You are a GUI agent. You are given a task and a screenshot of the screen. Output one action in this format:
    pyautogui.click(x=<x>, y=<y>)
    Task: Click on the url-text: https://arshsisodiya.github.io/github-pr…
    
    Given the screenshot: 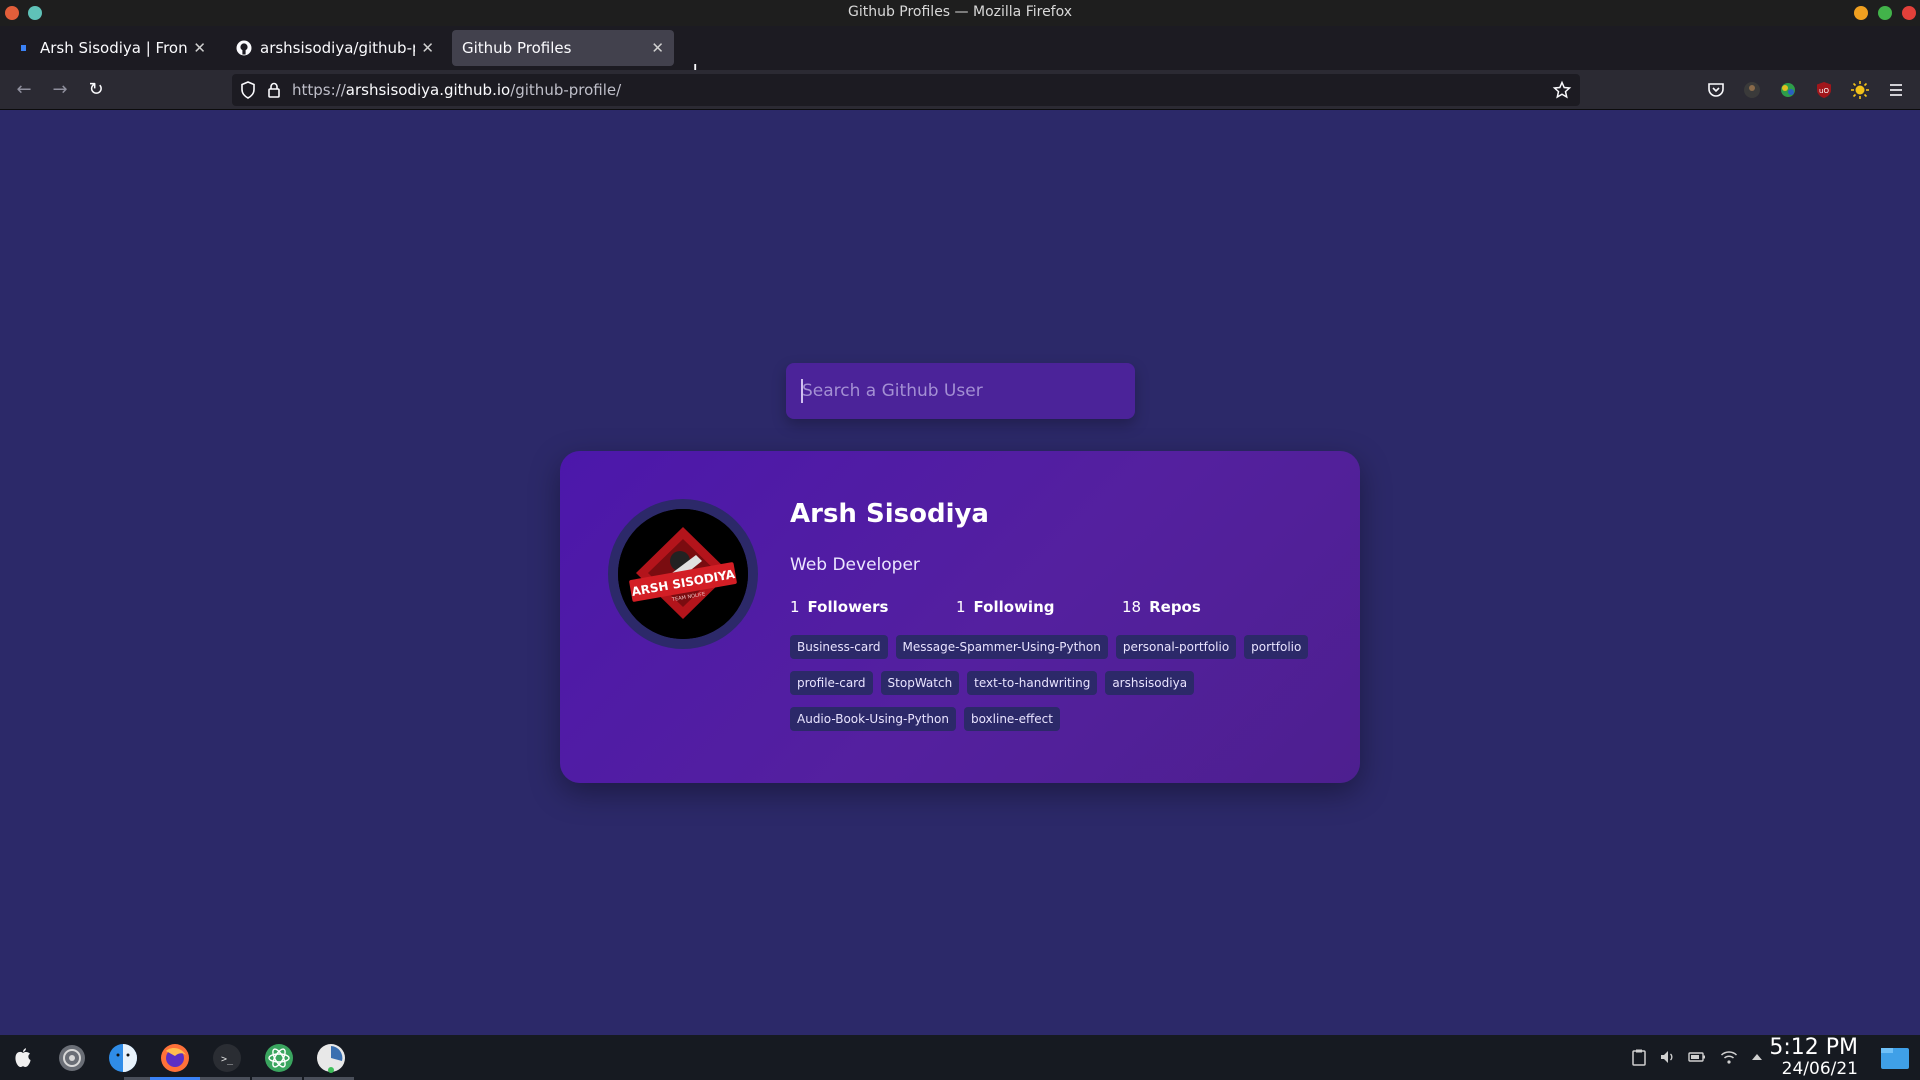 What is the action you would take?
    pyautogui.click(x=456, y=90)
    